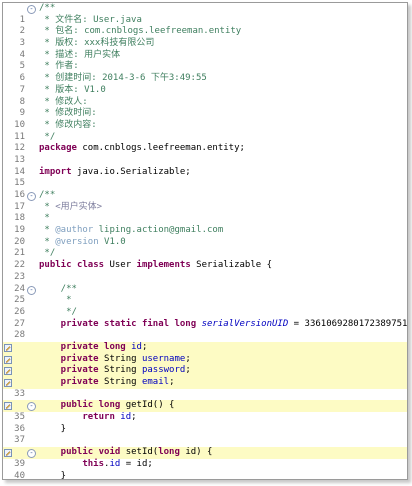  I want to click on code-line: 5 * 描述: 用户实体, so click(205, 61).